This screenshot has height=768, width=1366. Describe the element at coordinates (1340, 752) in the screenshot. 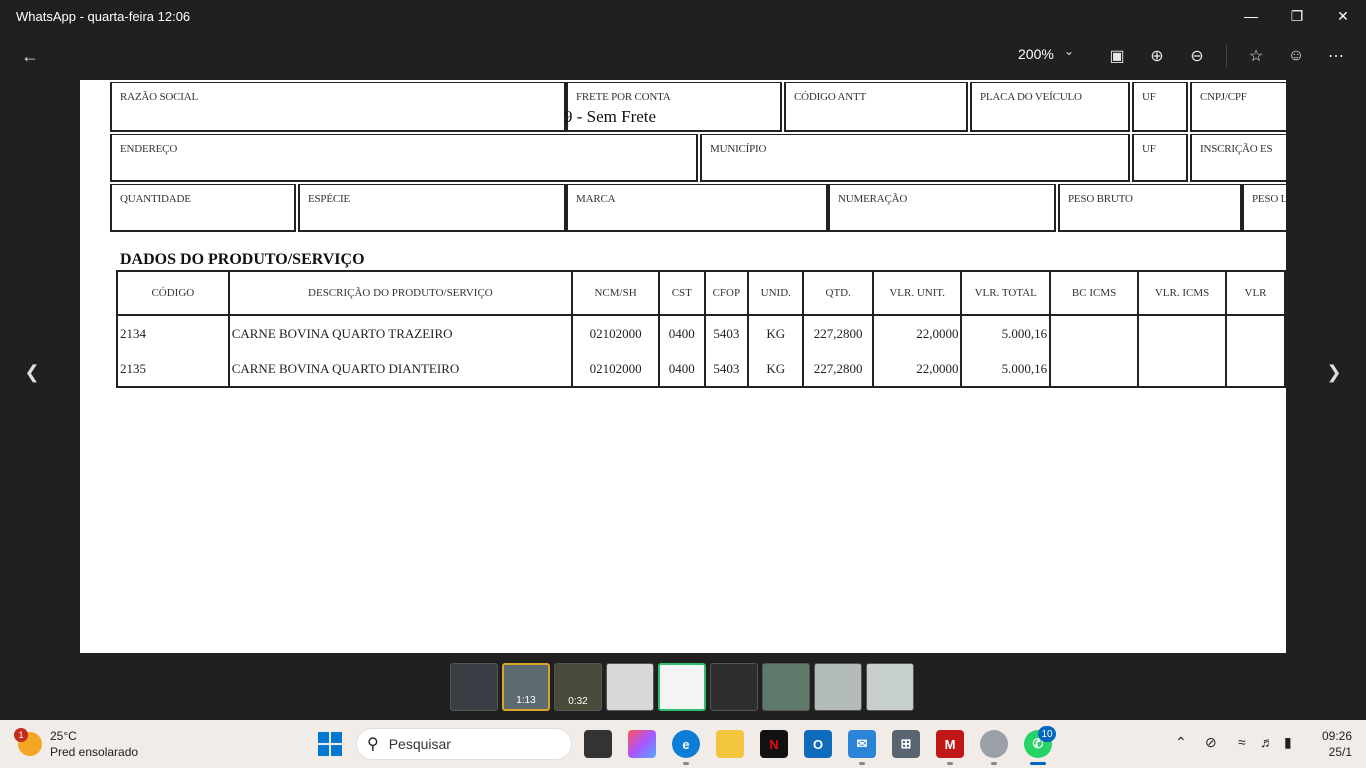

I see `clock-date: 25/1` at that location.